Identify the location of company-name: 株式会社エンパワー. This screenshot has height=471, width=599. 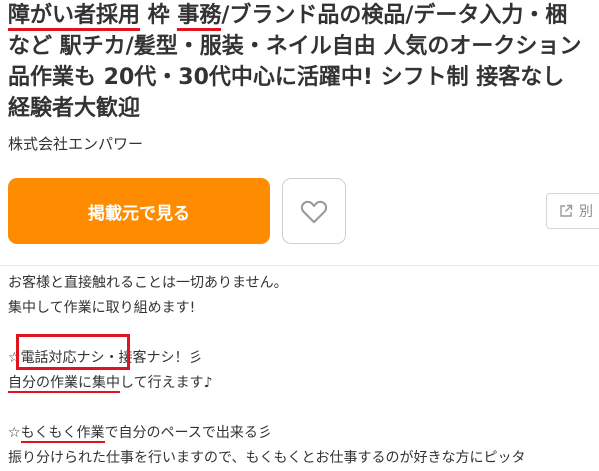
(76, 144).